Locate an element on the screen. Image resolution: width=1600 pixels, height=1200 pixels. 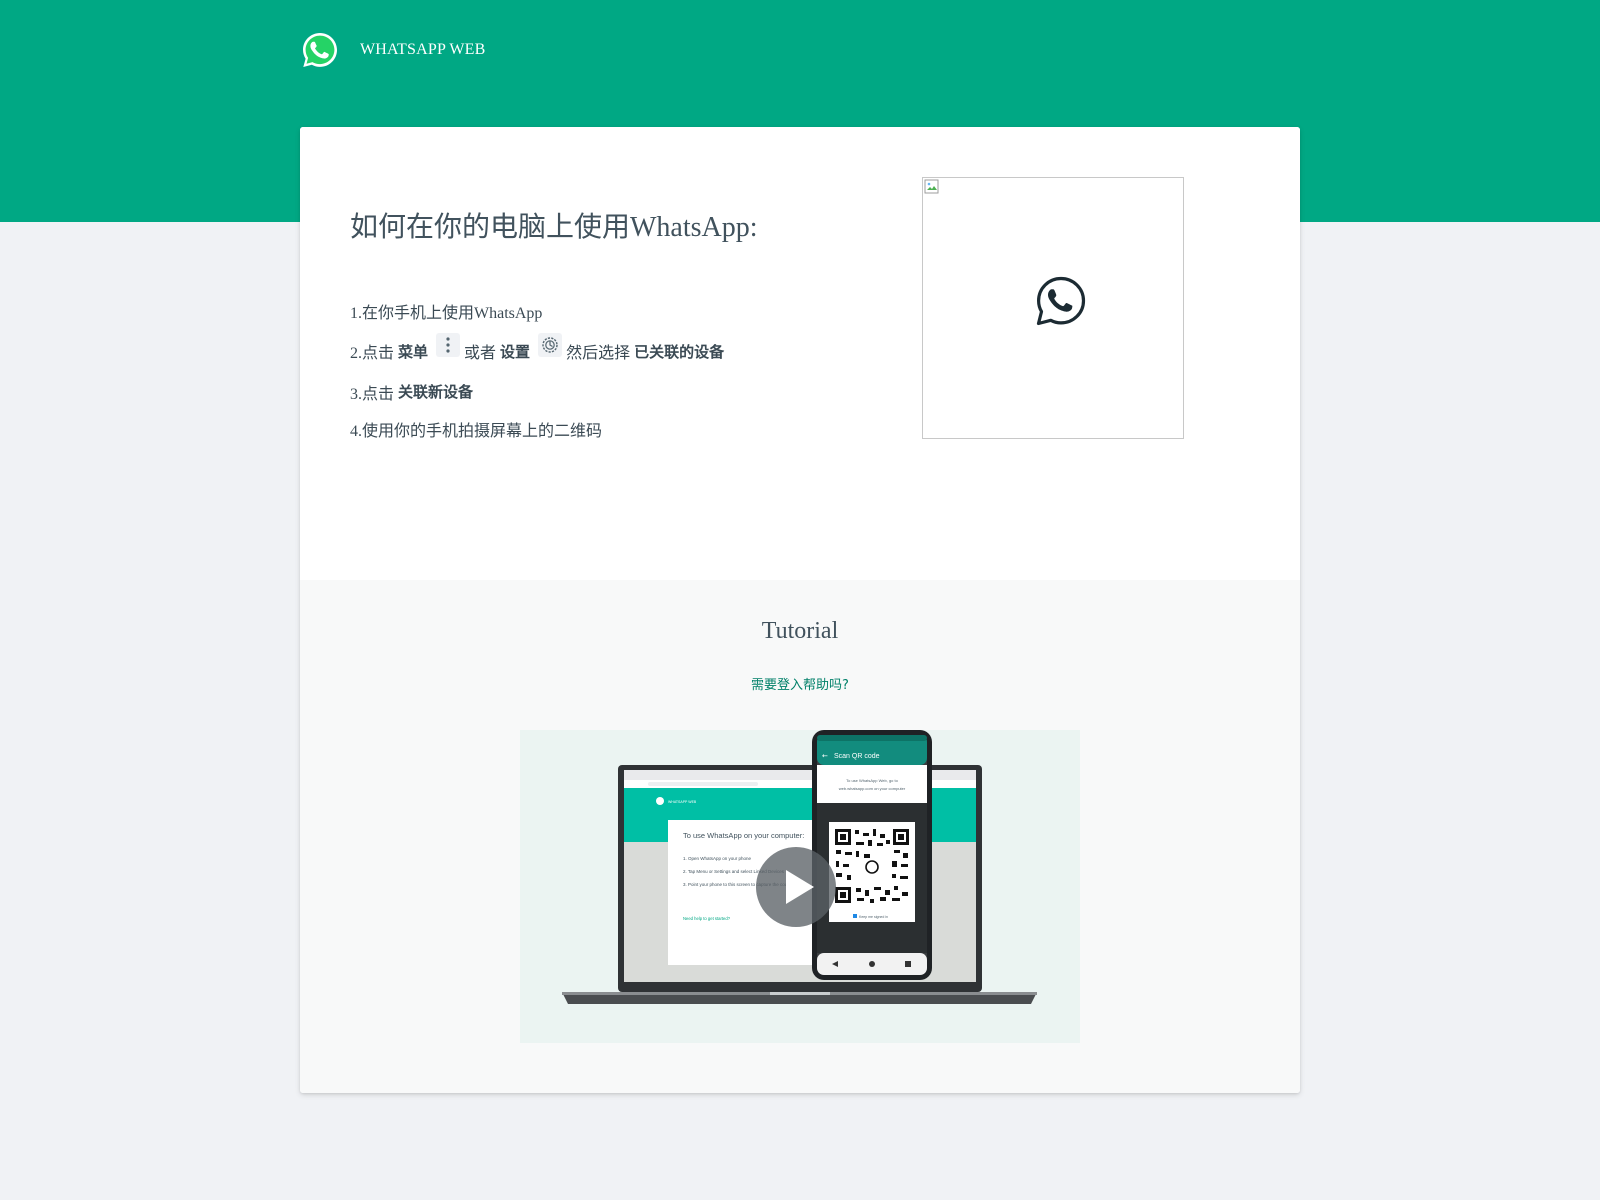
step-3-prefix: 3.点击 is located at coordinates (372, 394).